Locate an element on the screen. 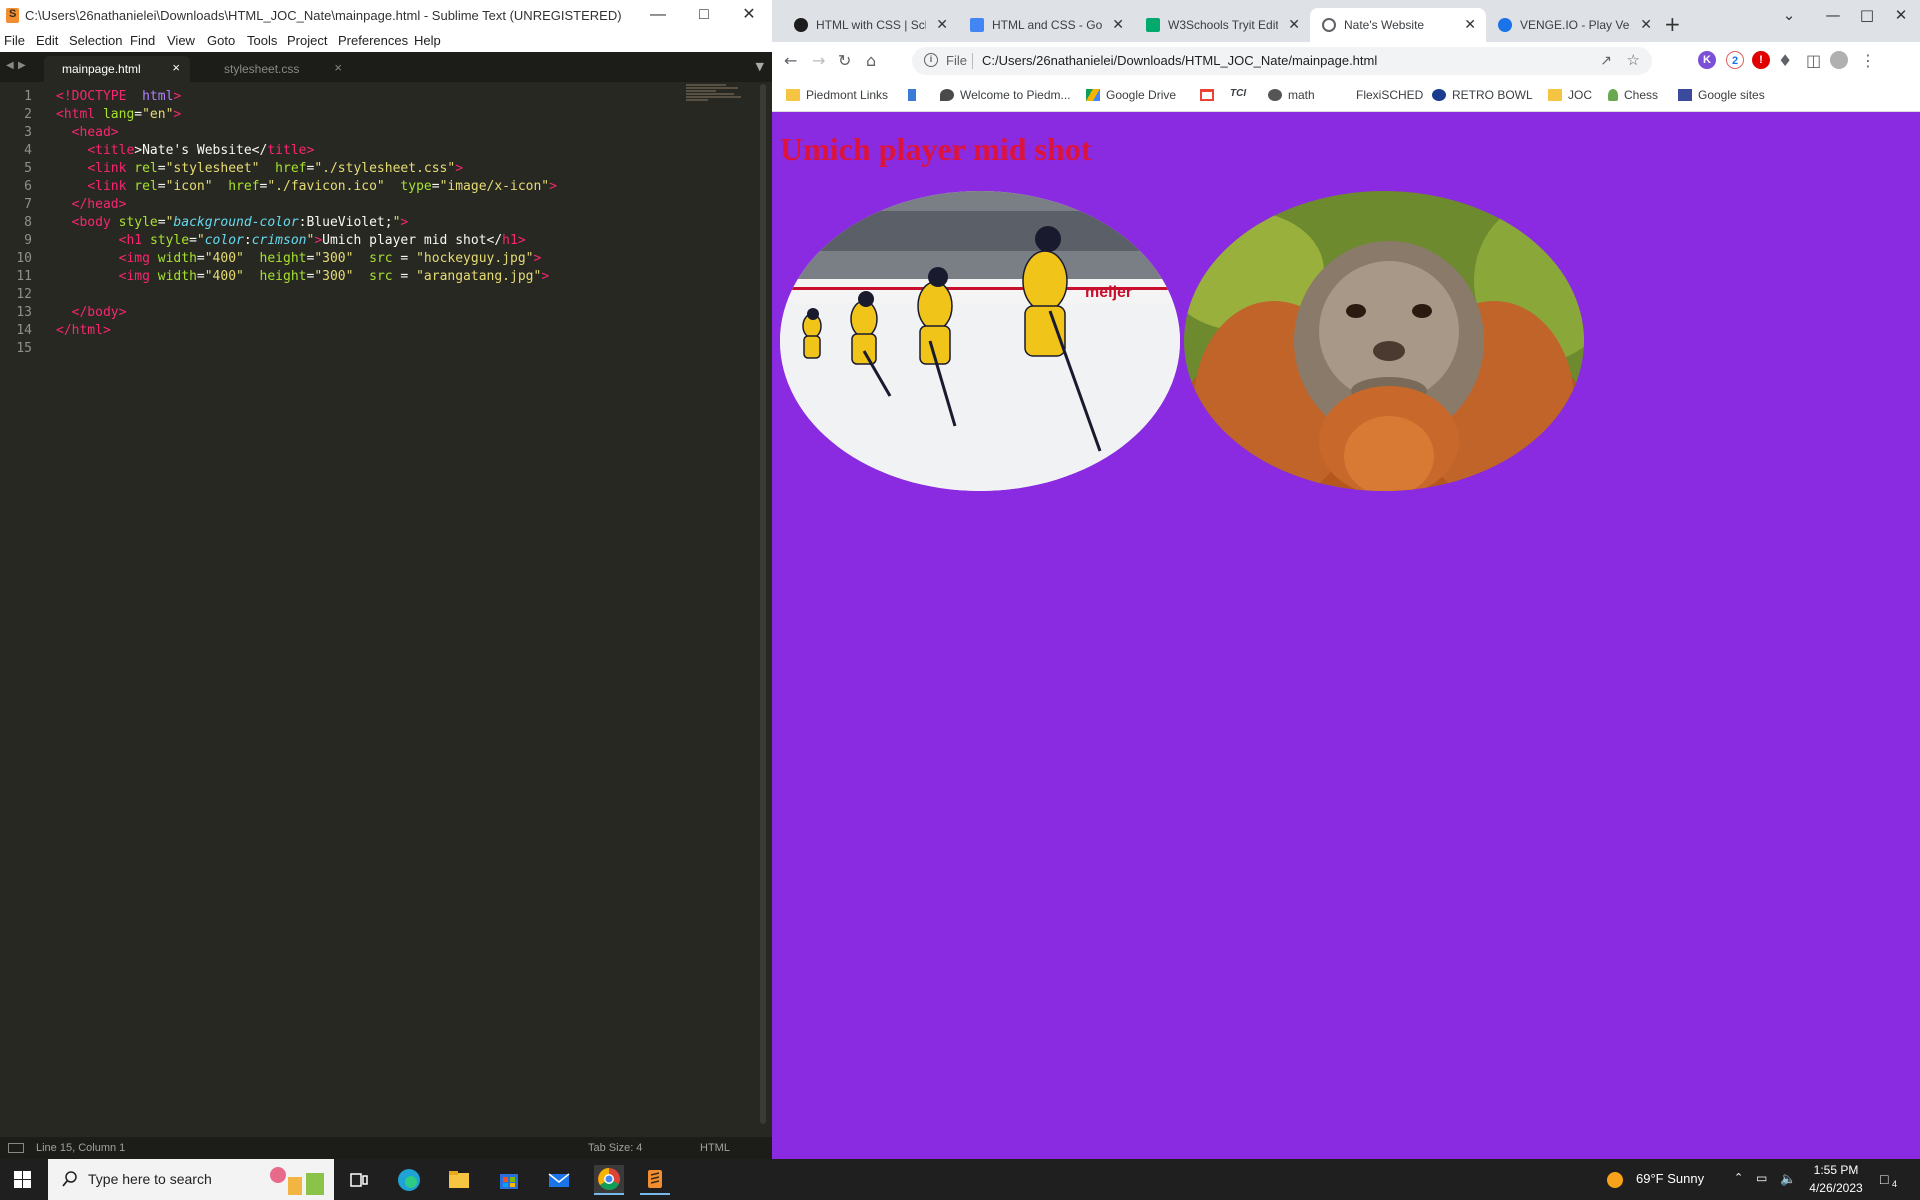  k-extension-icon: K is located at coordinates (1707, 60).